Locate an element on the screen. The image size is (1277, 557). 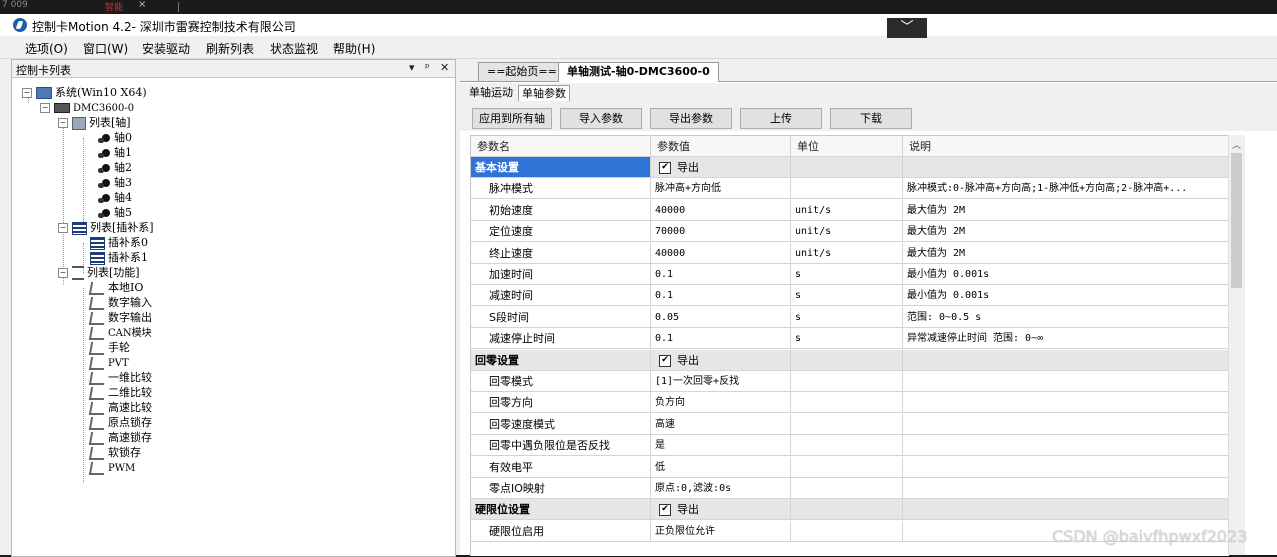
tree-item-func-1: 数字输入 is located at coordinates (120, 302).